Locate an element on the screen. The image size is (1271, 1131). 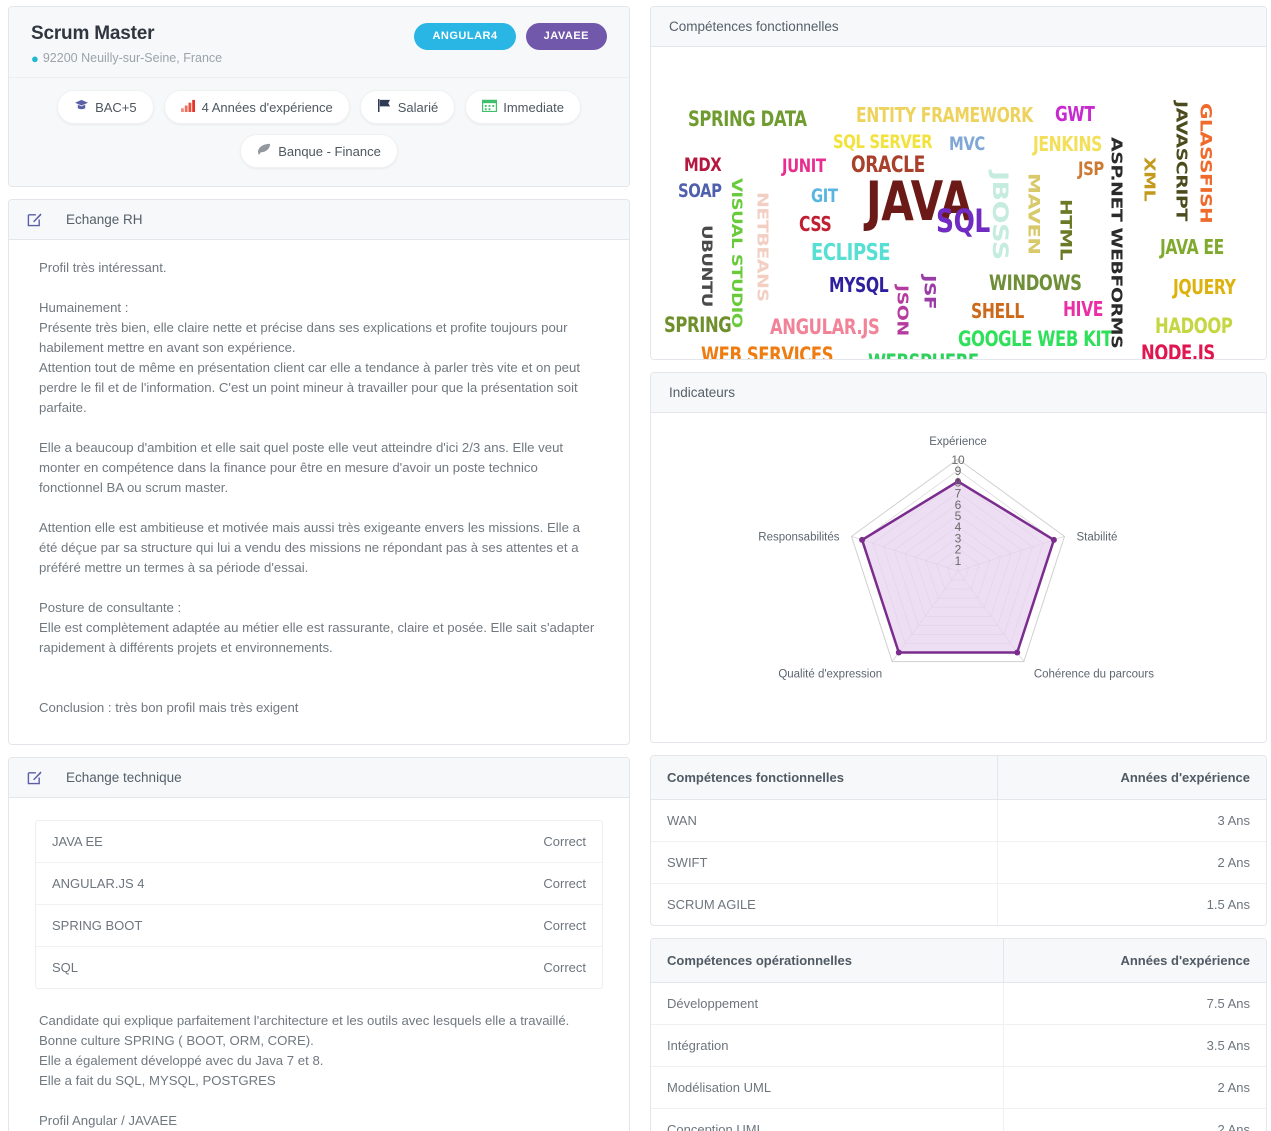
profile-location: ● 92200 Neuilly-sur-Seine, France is located at coordinates (319, 58).